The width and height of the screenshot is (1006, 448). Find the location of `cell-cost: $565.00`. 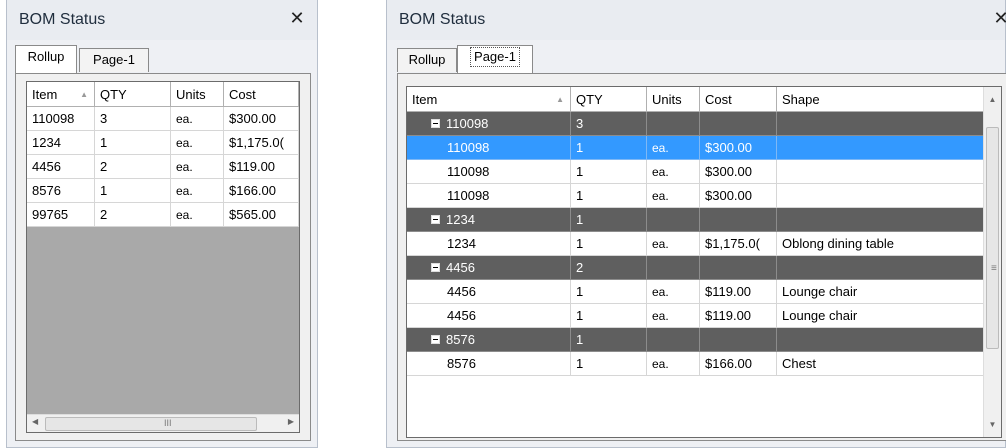

cell-cost: $565.00 is located at coordinates (261, 215).